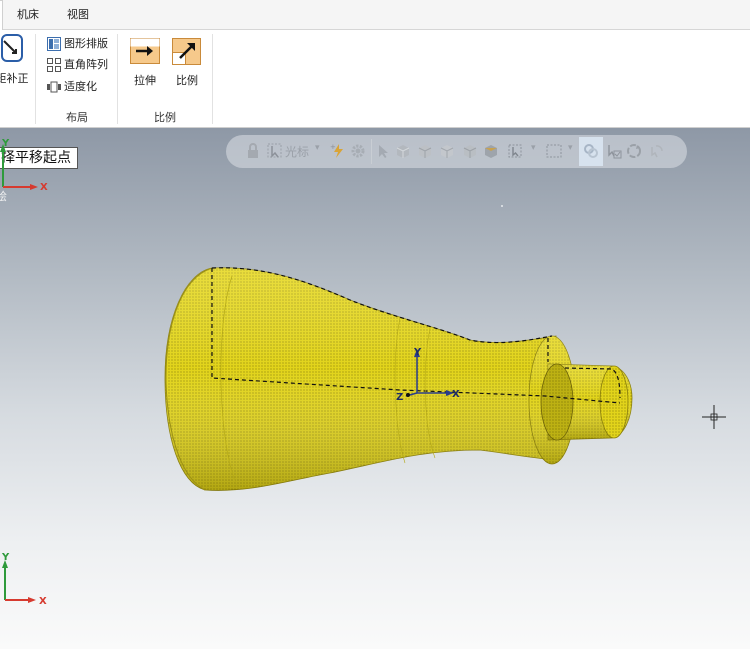 This screenshot has width=750, height=649. I want to click on crosshair-cursor-icon, so click(714, 417).